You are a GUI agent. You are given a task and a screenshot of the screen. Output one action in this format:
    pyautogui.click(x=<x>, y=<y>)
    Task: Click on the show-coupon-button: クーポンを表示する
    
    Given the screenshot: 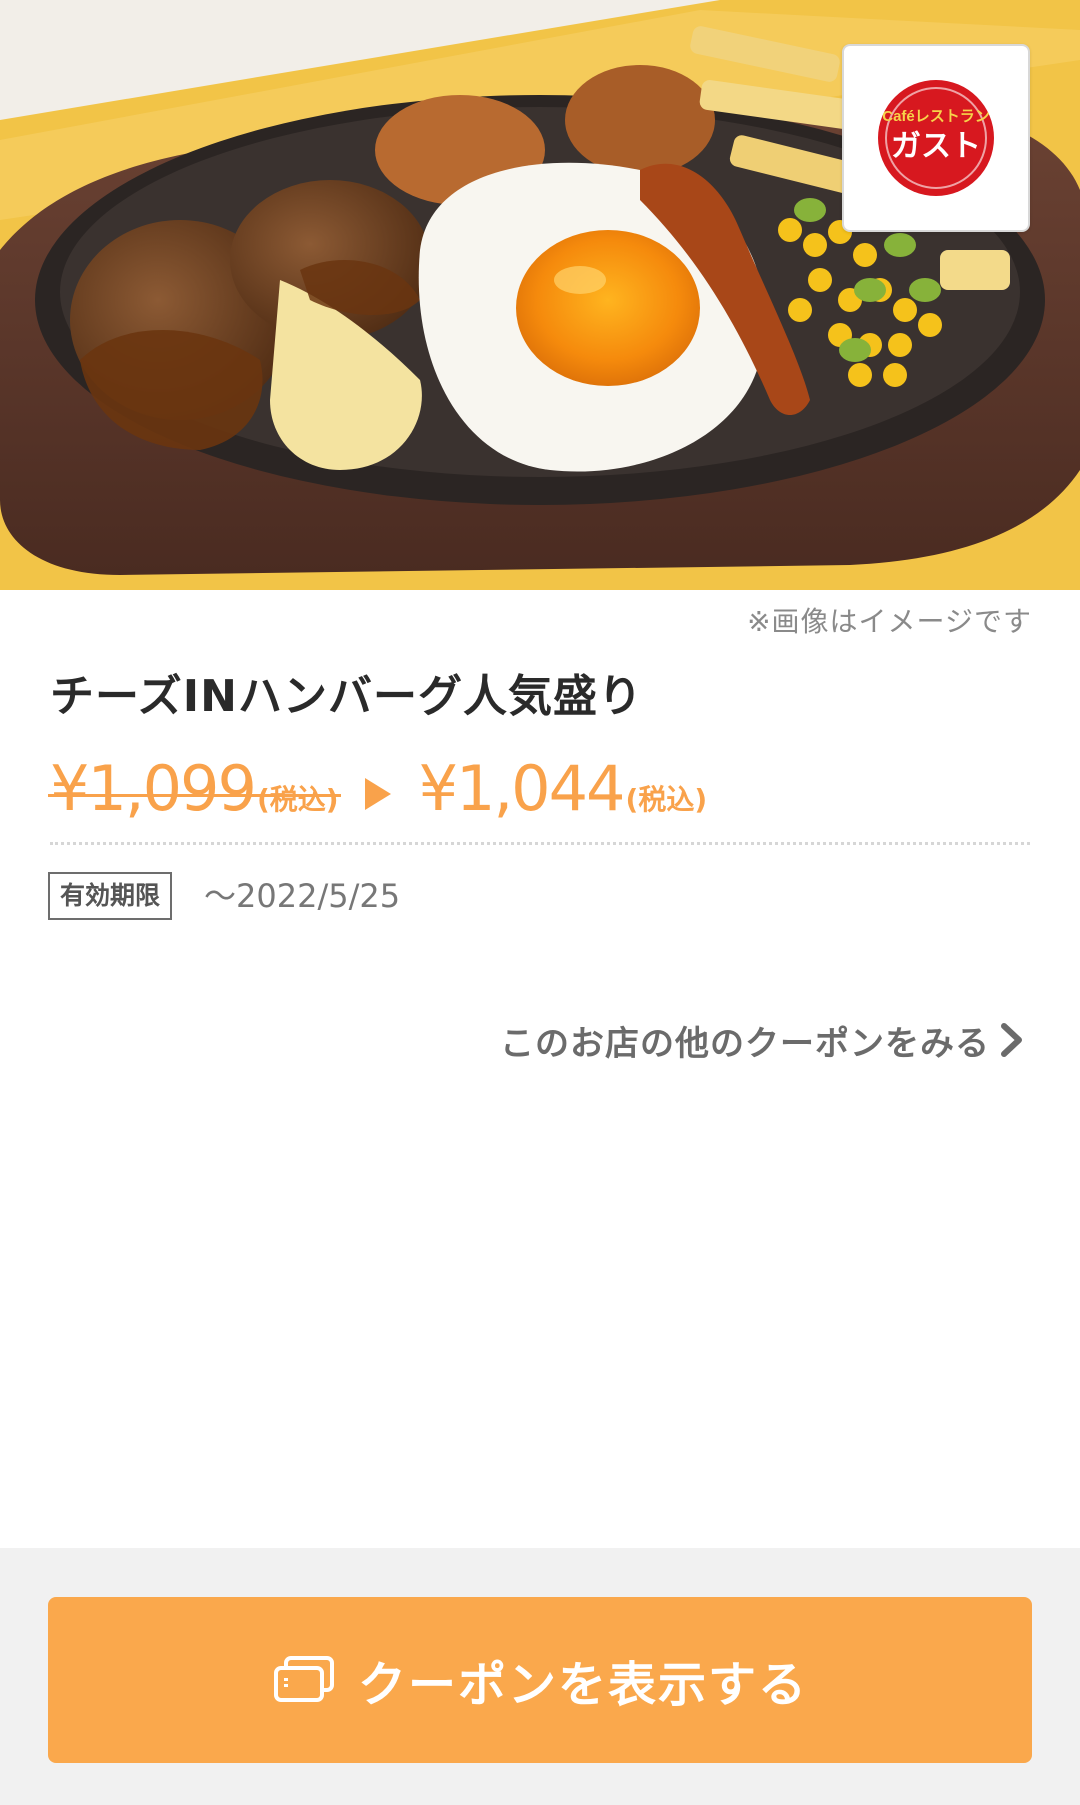 What is the action you would take?
    pyautogui.click(x=540, y=1680)
    